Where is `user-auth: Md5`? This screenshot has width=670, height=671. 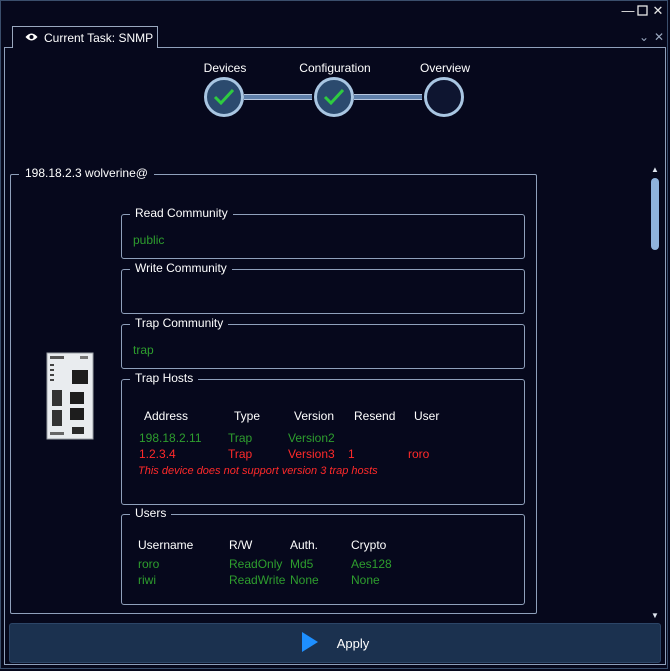 user-auth: Md5 is located at coordinates (302, 564).